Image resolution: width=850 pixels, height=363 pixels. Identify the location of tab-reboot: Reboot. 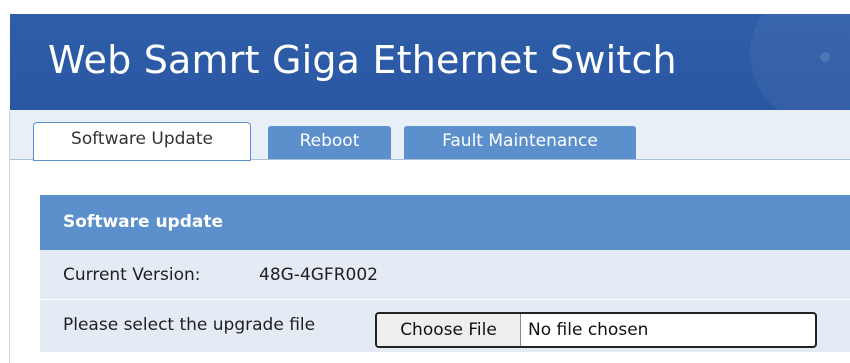
(329, 142).